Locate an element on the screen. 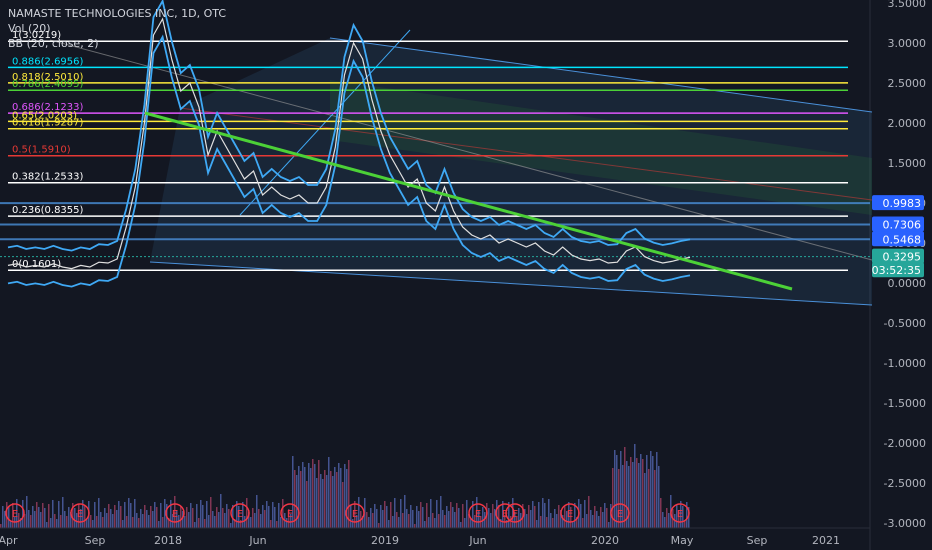  y-tick-label: 2.5000 is located at coordinates (907, 83).